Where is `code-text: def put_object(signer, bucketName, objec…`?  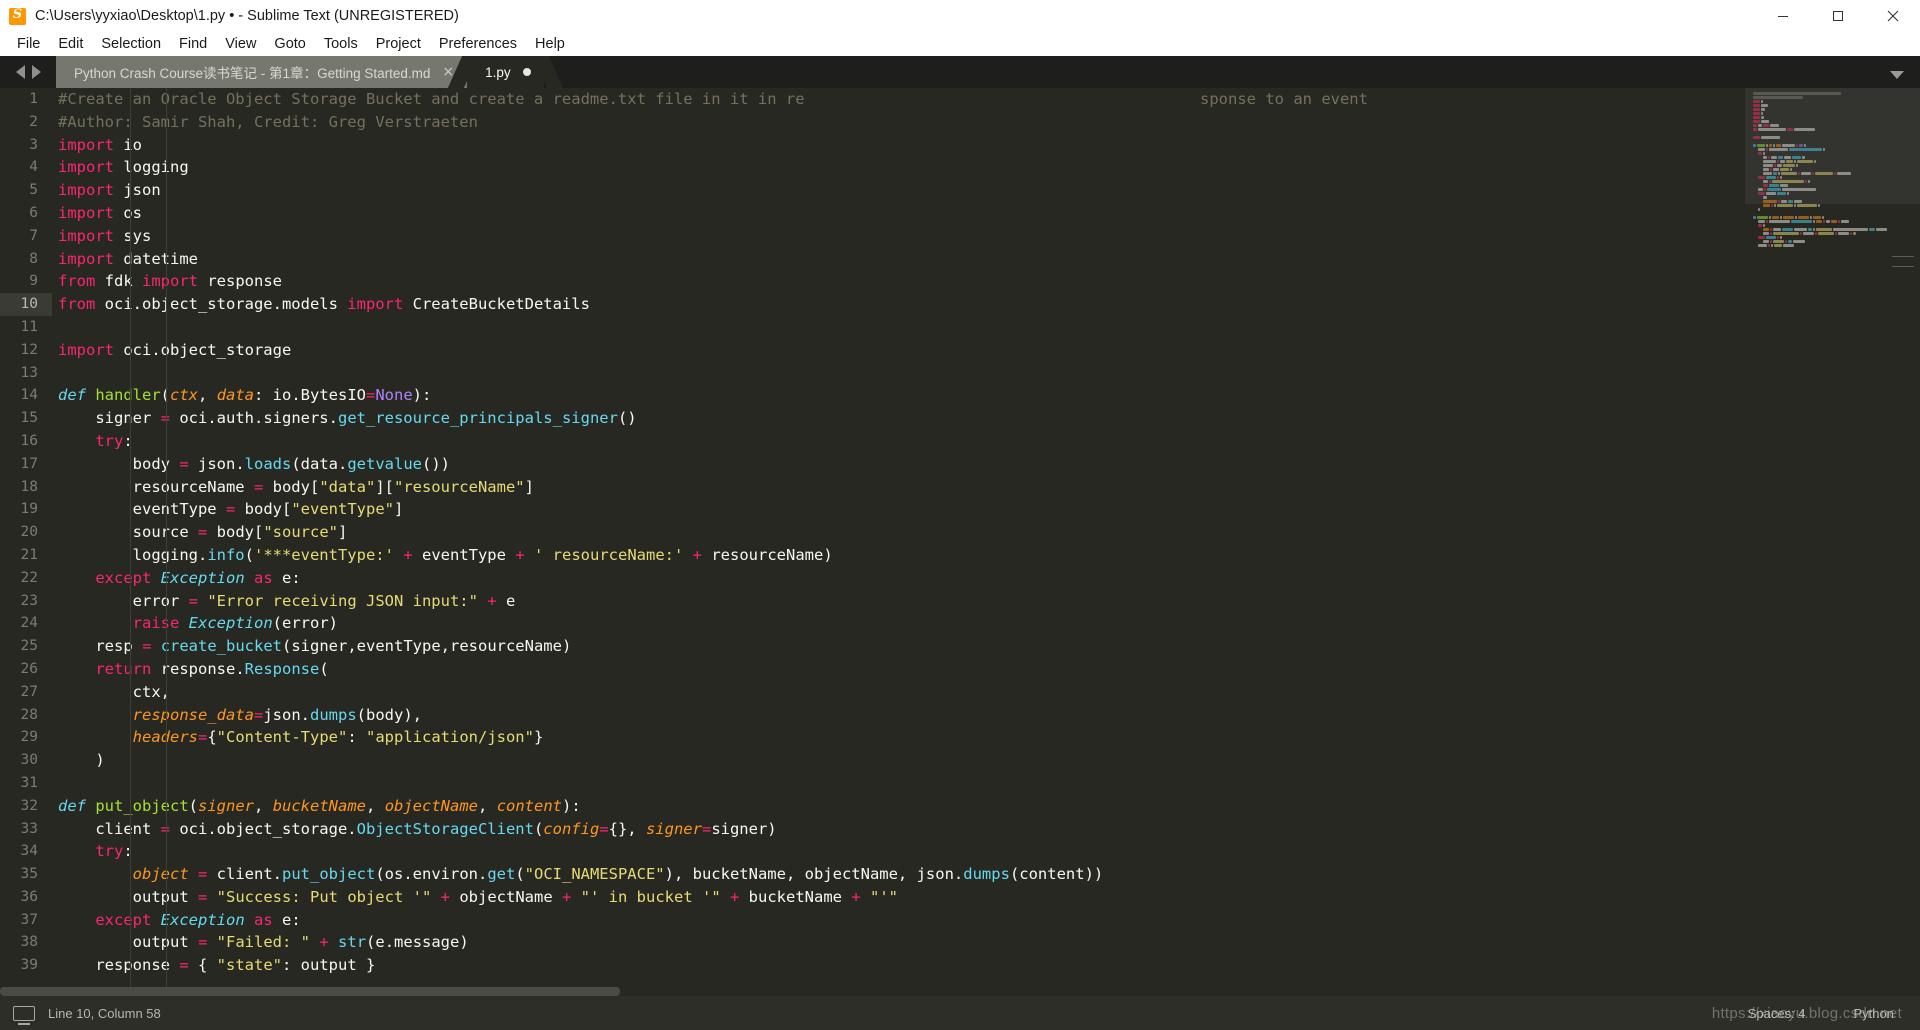 code-text: def put_object(signer, bucketName, objec… is located at coordinates (316, 806).